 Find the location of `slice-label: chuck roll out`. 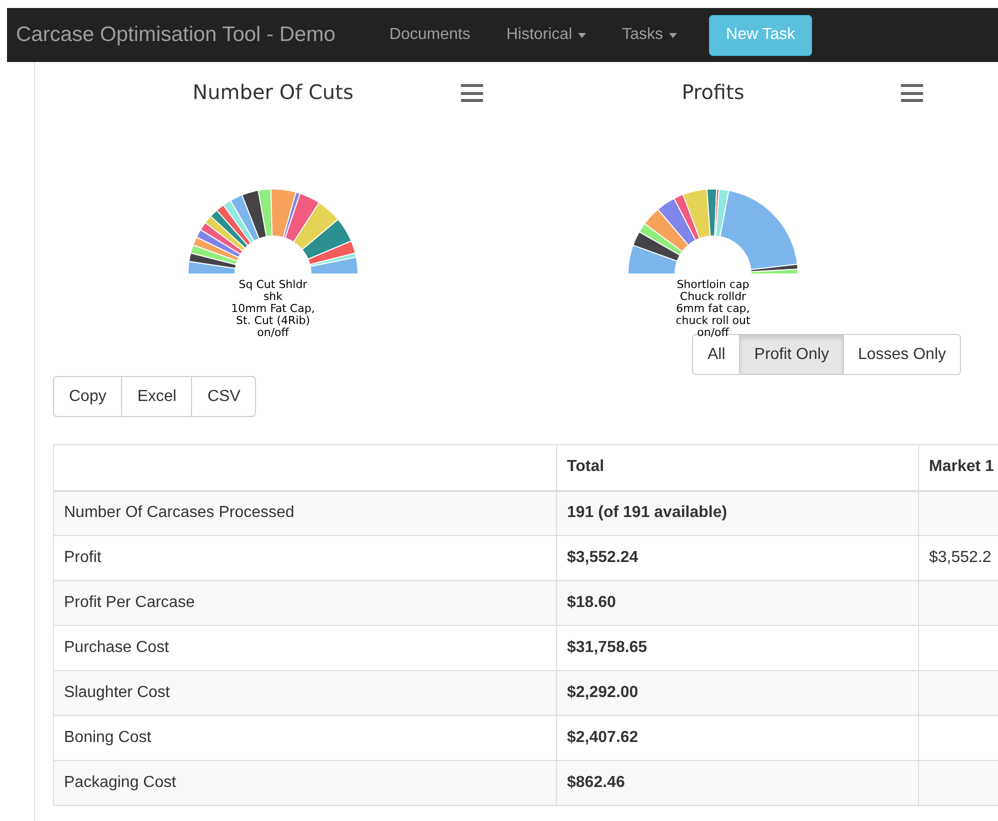

slice-label: chuck roll out is located at coordinates (713, 321).